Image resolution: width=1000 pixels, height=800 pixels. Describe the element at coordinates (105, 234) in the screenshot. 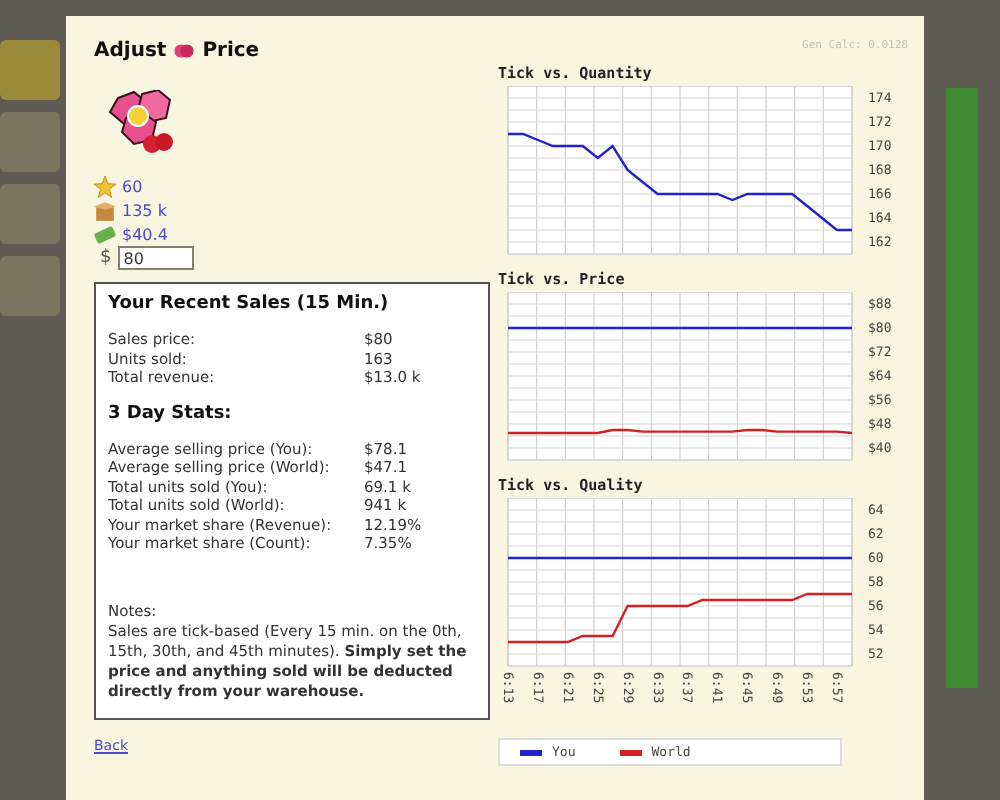

I see `cash-icon` at that location.